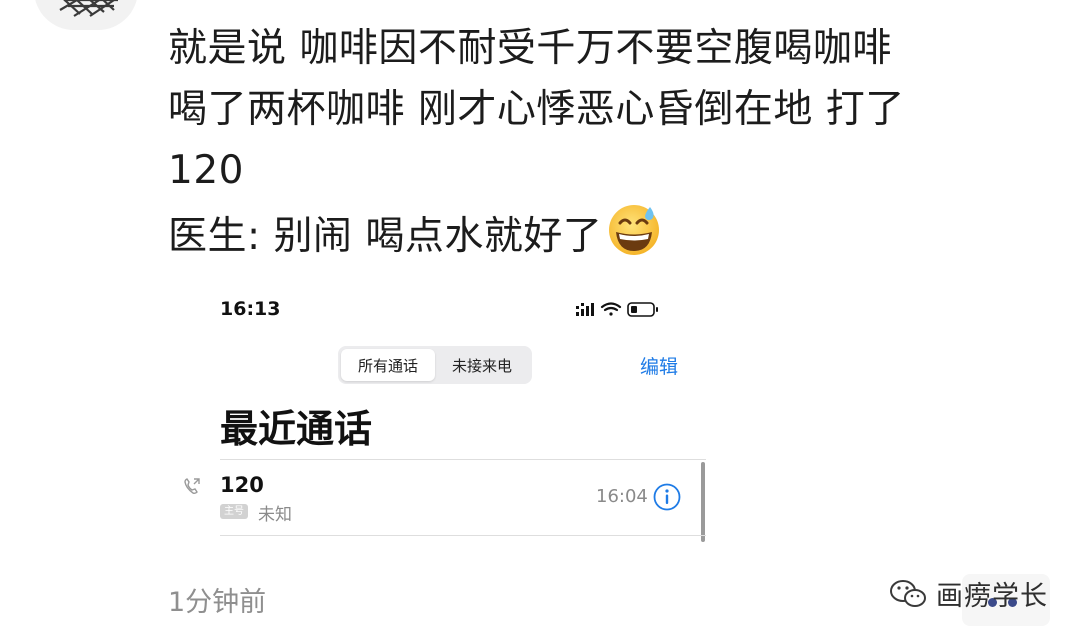 The height and width of the screenshot is (639, 1080). I want to click on call-filter-segmented-control: 所有通话 未接来电, so click(435, 365).